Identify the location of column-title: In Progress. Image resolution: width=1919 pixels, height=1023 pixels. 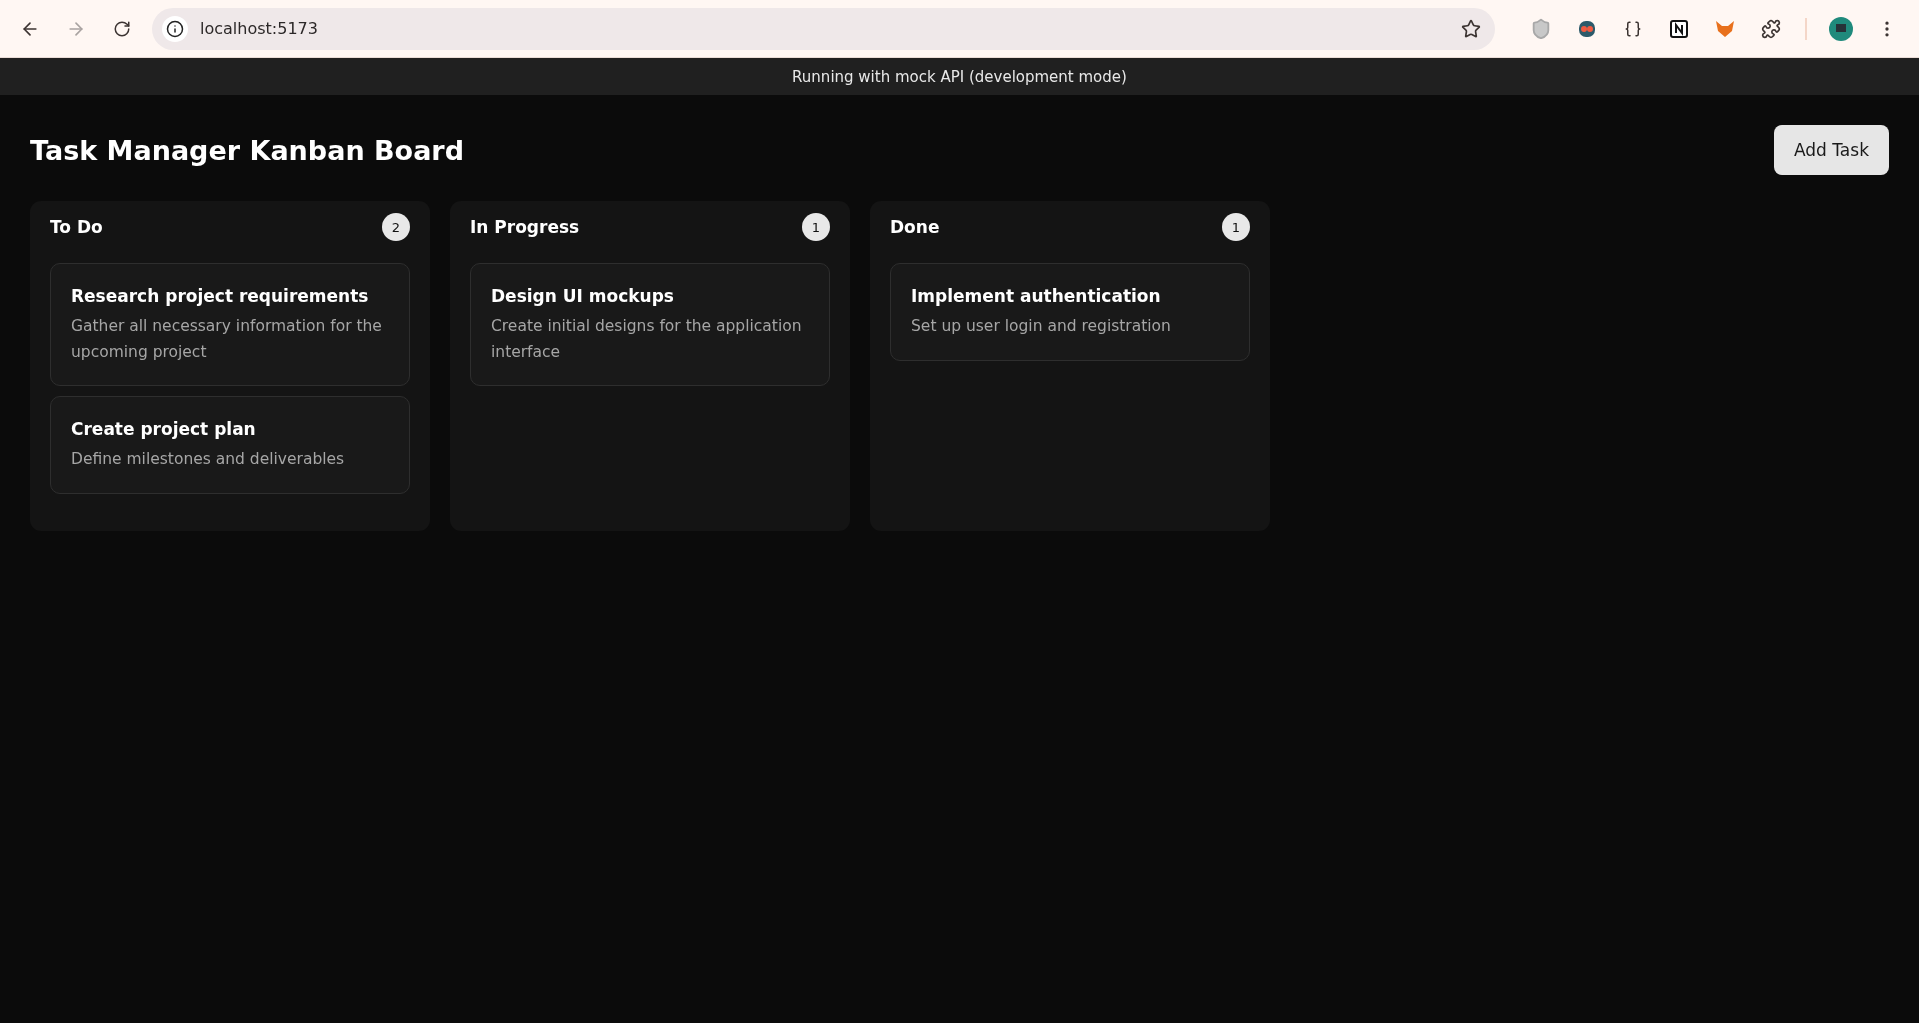
(525, 227).